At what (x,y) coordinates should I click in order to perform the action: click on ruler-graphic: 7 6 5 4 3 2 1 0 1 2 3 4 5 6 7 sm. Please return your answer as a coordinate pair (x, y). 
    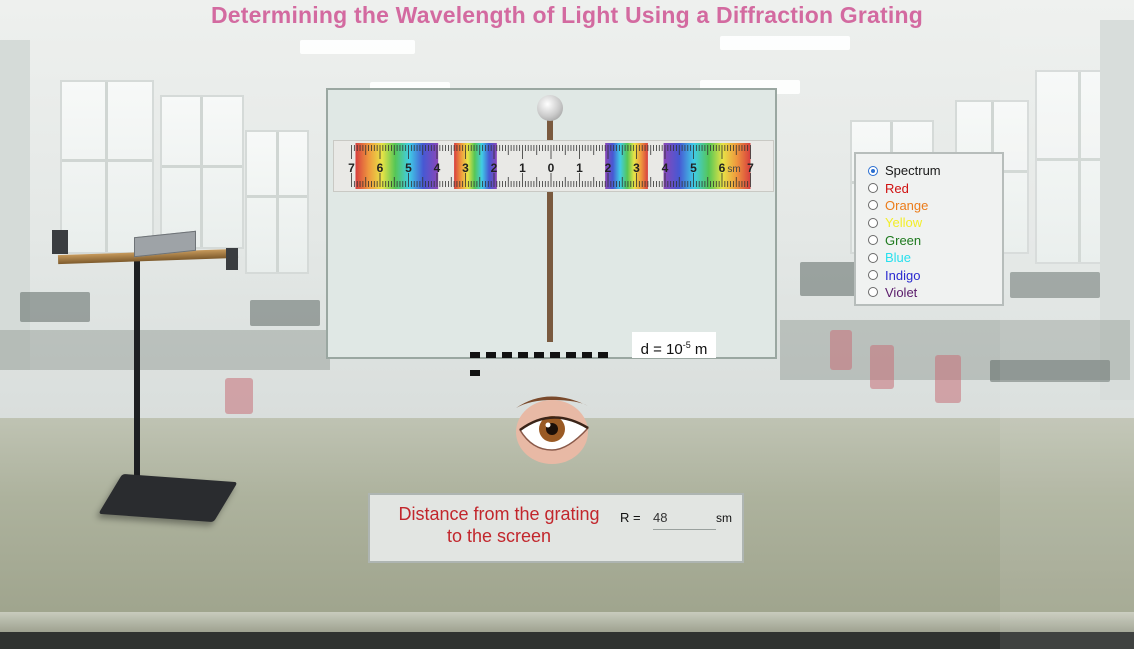
    Looking at the image, I should click on (551, 166).